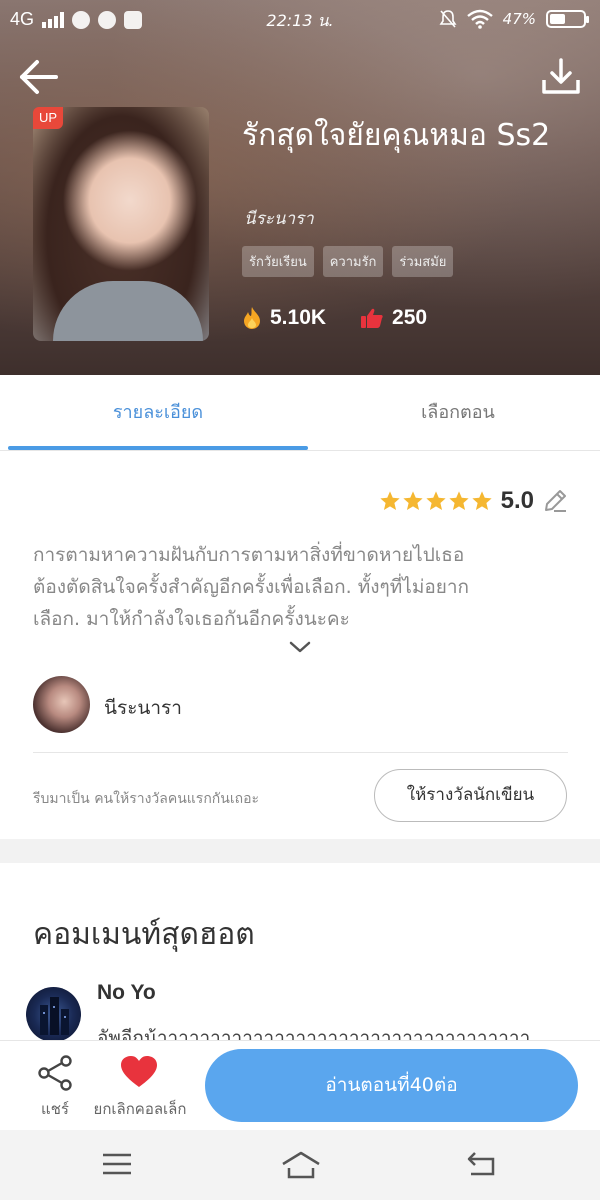 This screenshot has width=600, height=1200. I want to click on wifi-icon, so click(479, 19).